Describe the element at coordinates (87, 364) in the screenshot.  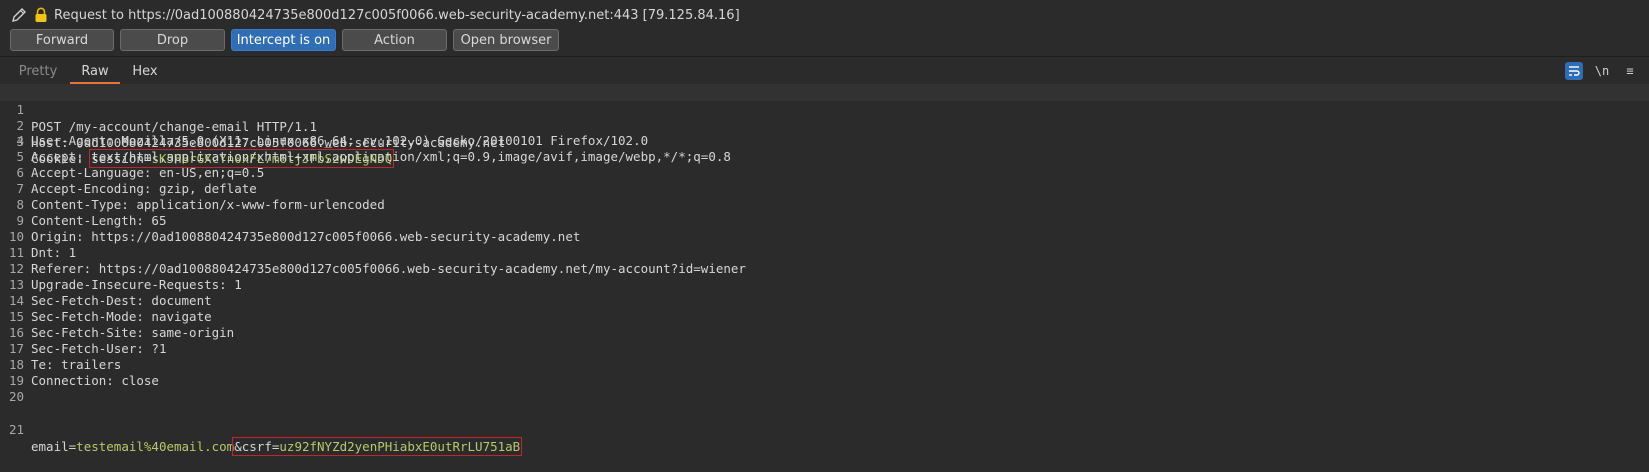
I see `header-value: trailers` at that location.